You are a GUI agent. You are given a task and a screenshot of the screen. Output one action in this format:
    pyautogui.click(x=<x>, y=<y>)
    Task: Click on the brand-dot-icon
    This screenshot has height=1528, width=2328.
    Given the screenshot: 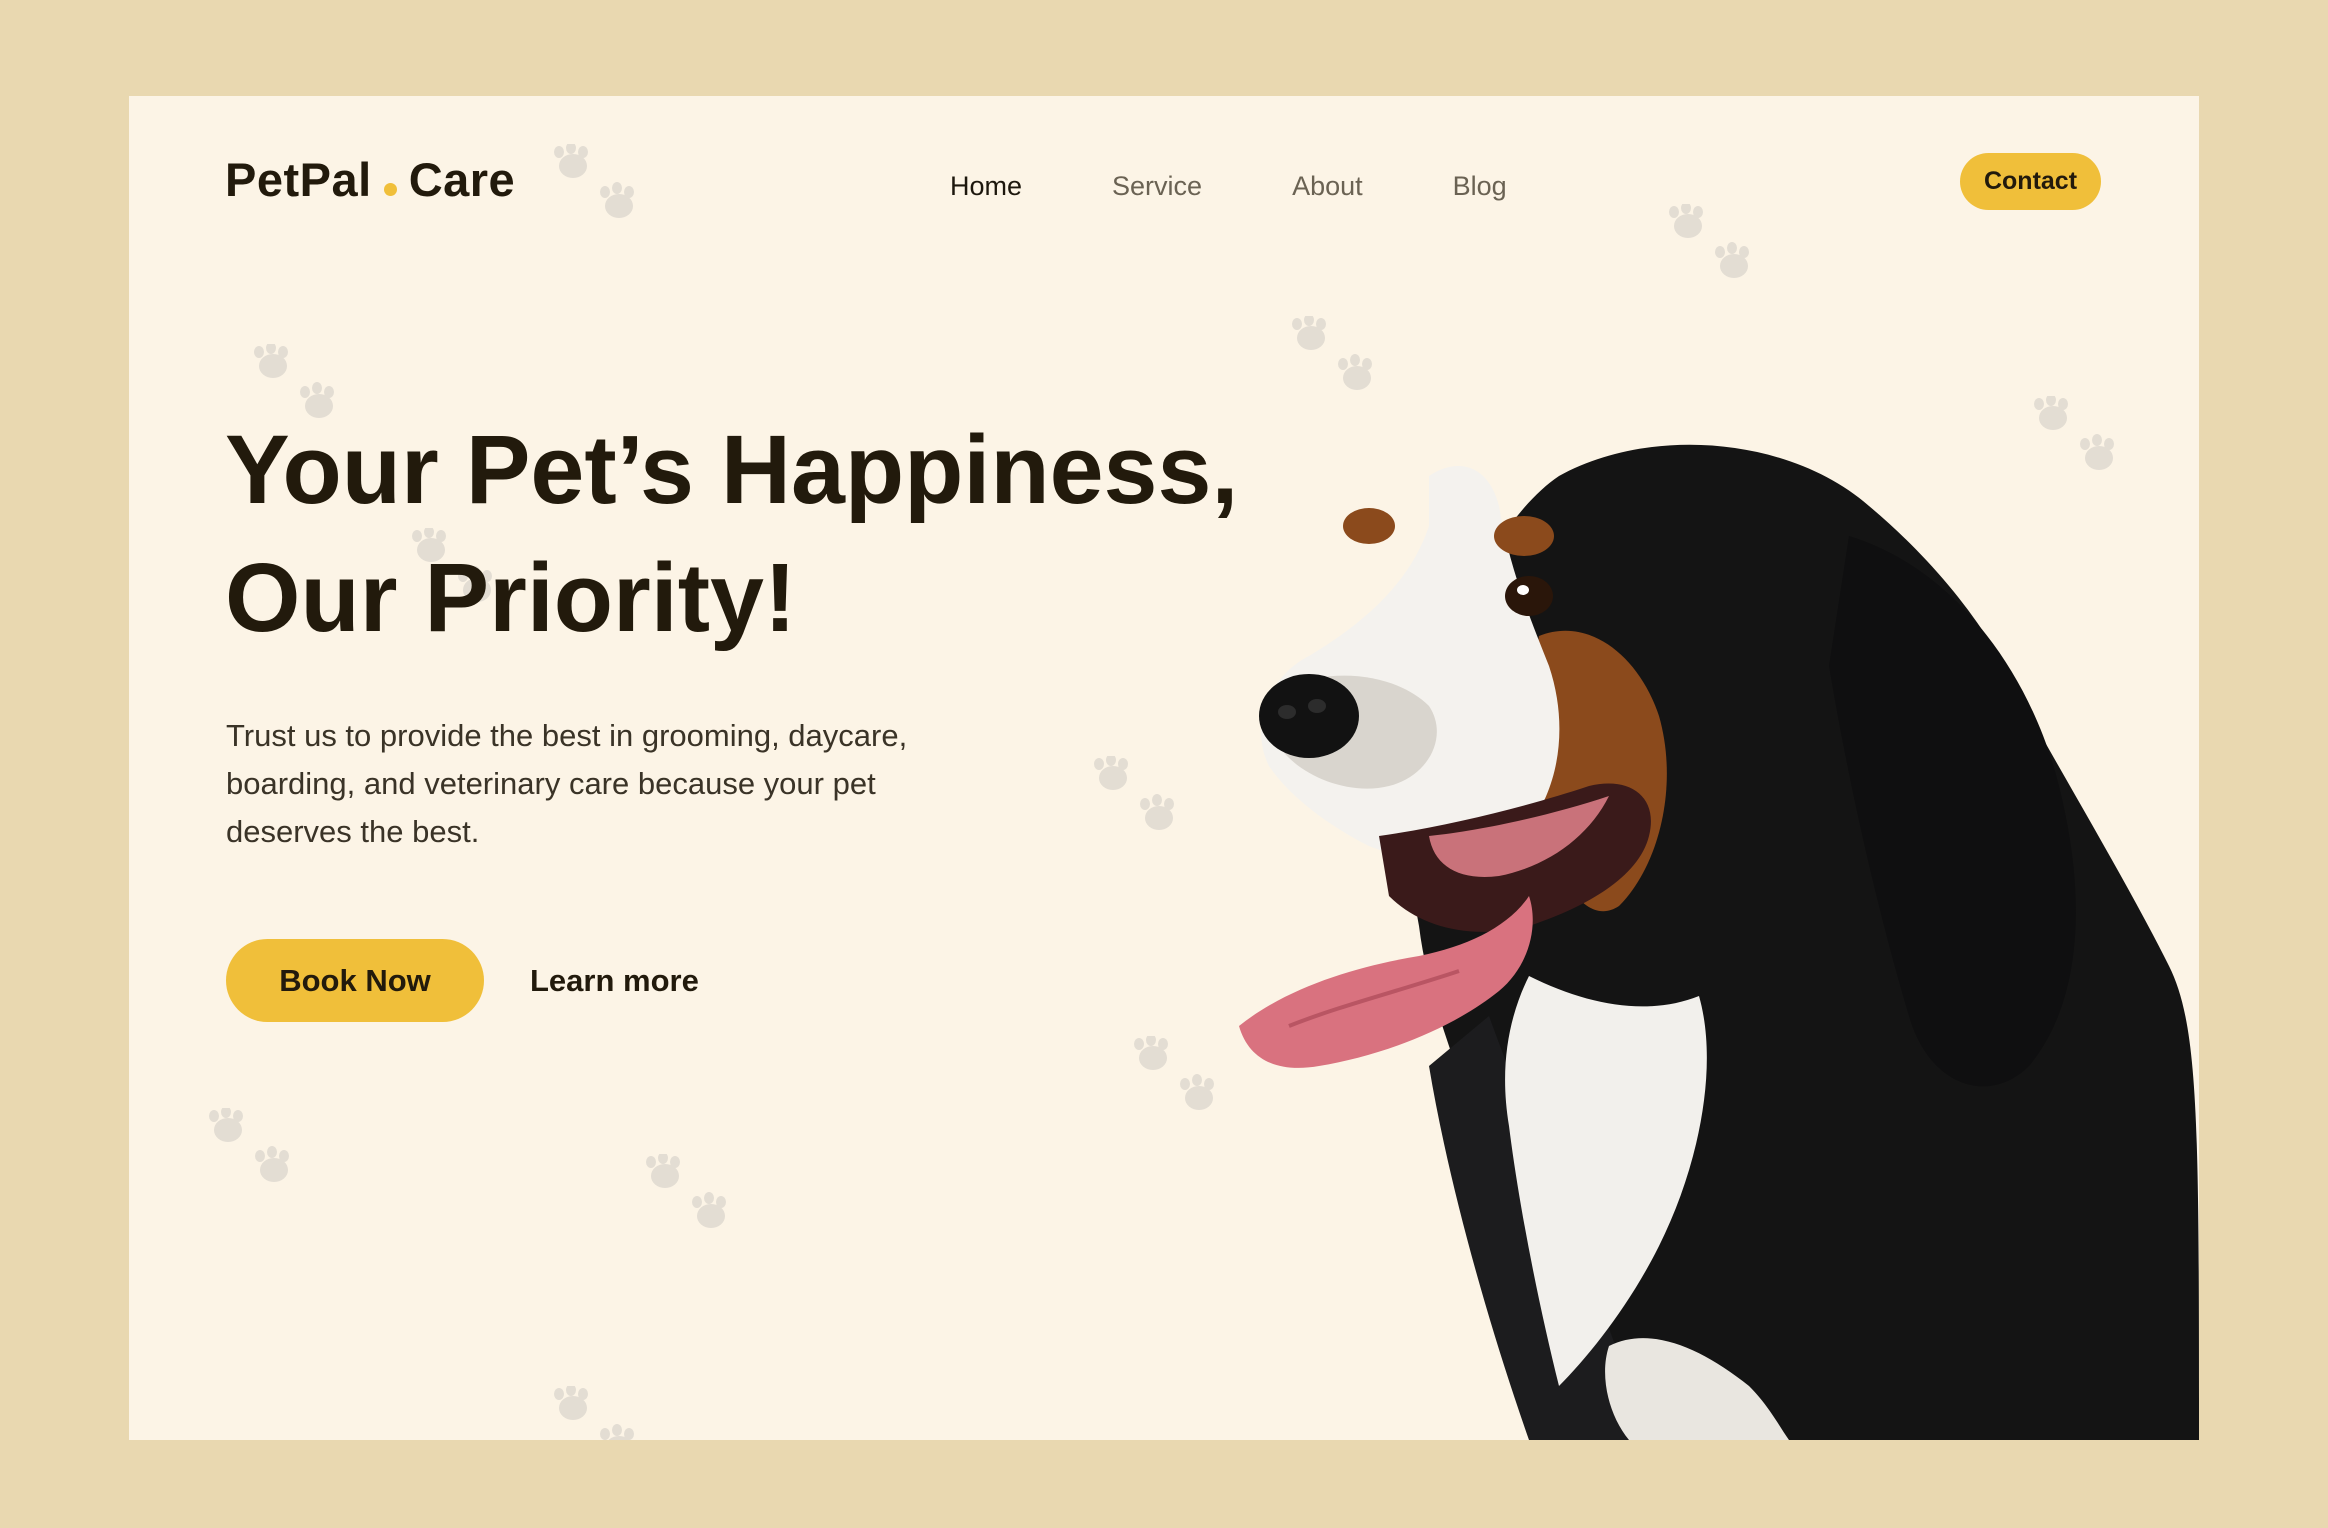 What is the action you would take?
    pyautogui.click(x=390, y=189)
    